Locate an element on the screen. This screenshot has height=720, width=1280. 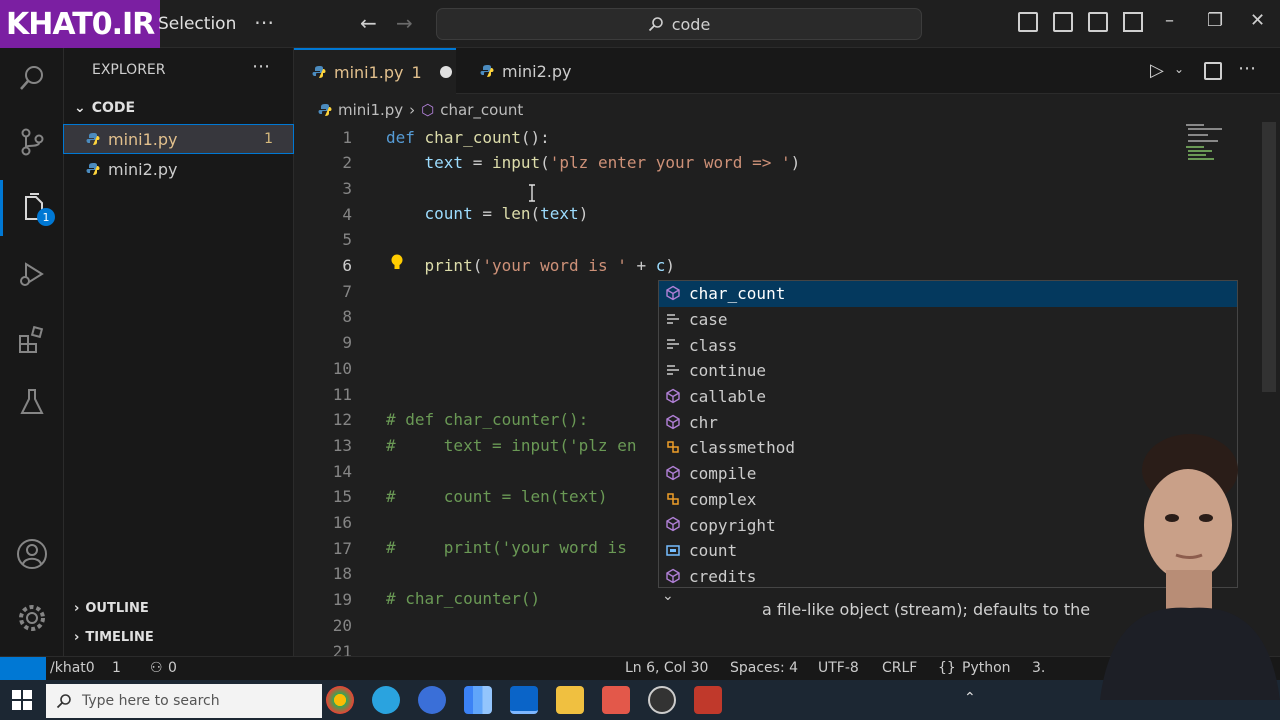
back-arrow-icon: ← is located at coordinates (368, 23).